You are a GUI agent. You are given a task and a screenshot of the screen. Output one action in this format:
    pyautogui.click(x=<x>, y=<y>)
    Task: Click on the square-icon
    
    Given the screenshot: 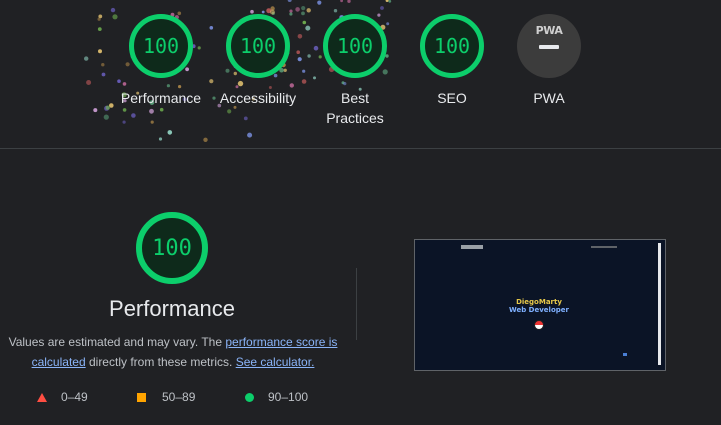 What is the action you would take?
    pyautogui.click(x=141, y=397)
    